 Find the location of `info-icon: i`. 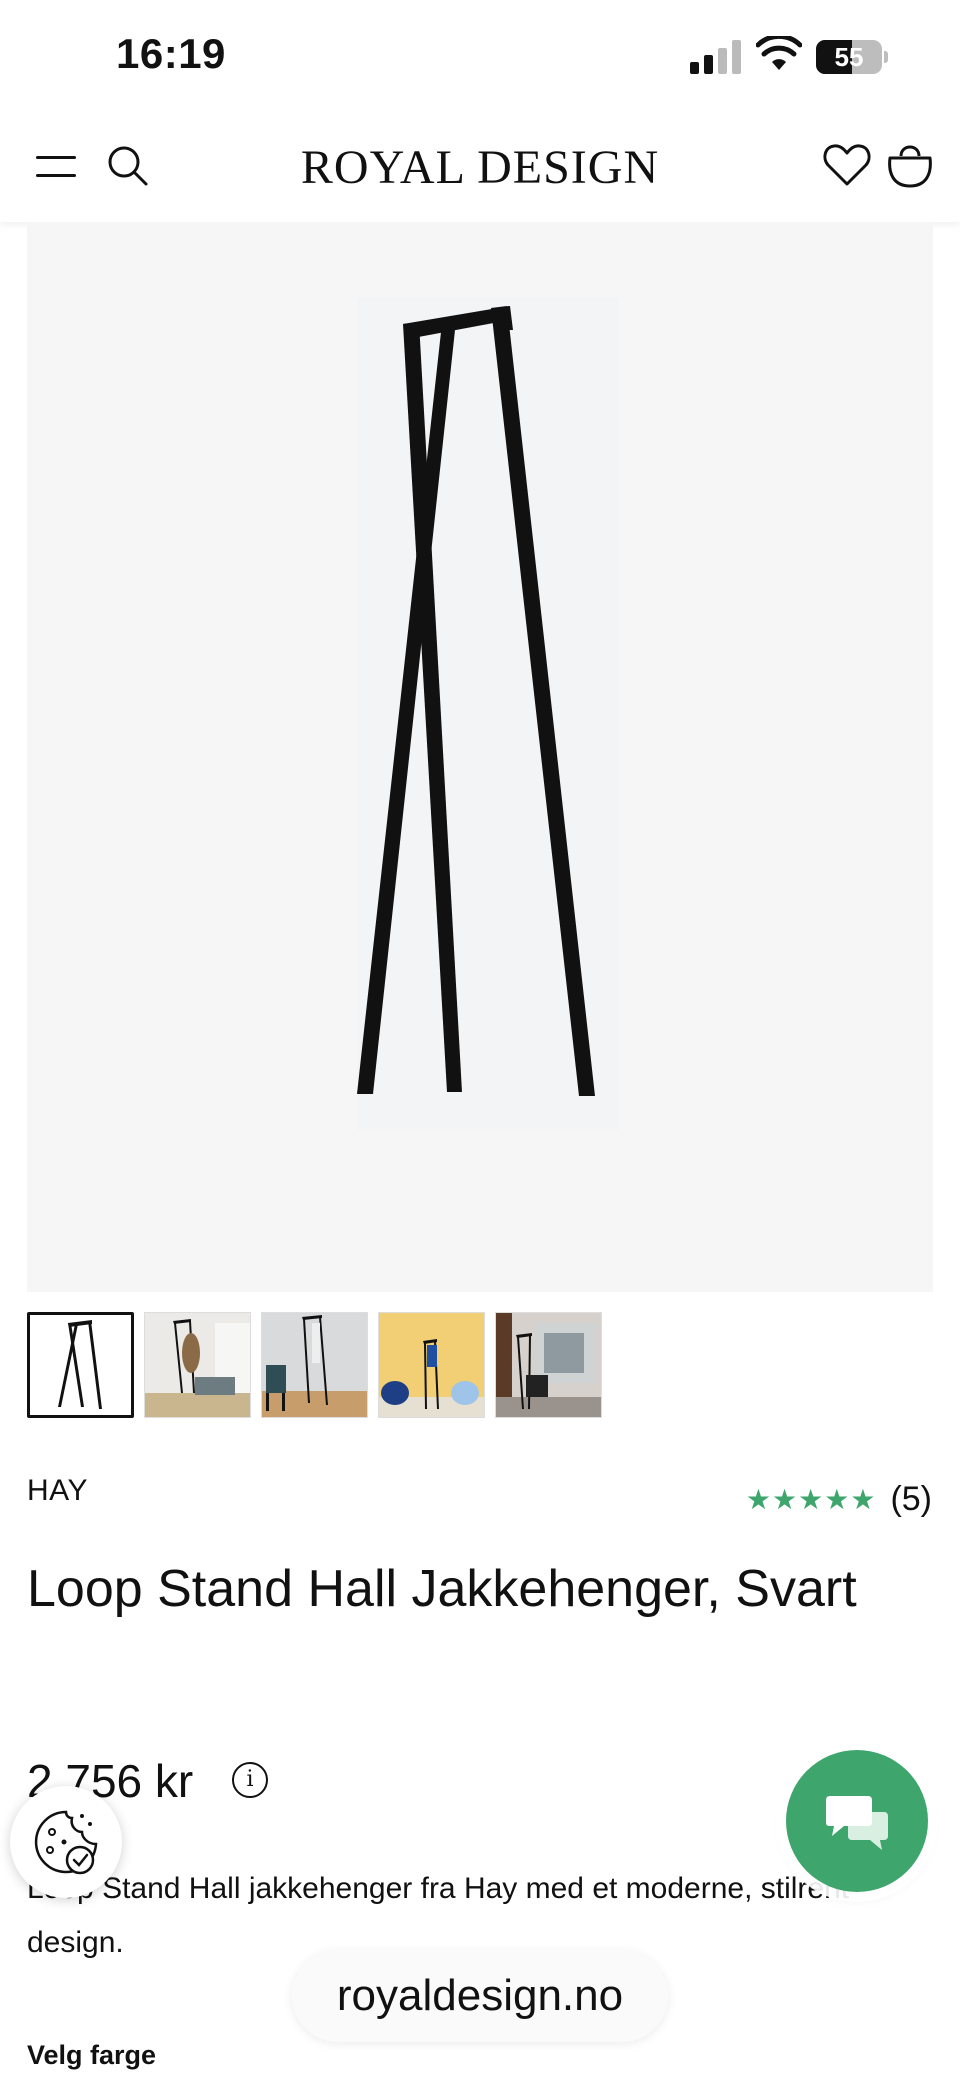

info-icon: i is located at coordinates (250, 1780).